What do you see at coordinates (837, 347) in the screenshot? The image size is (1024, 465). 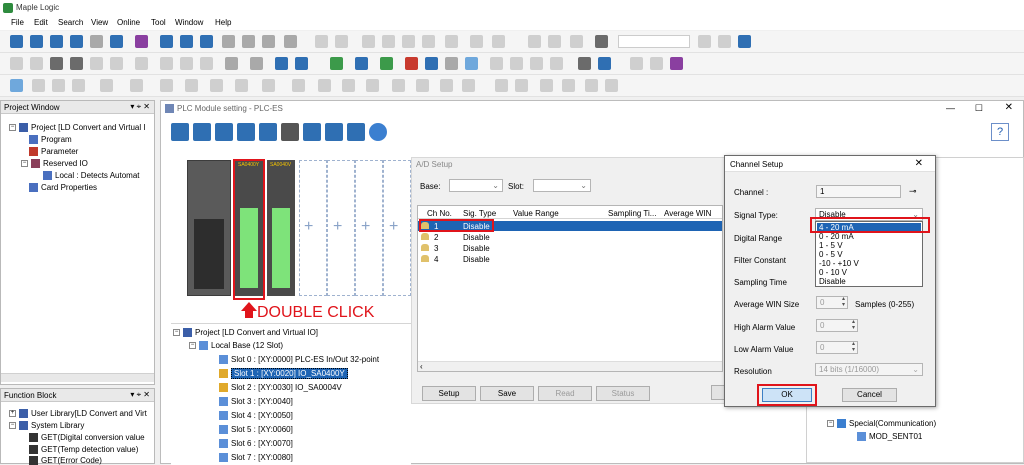 I see `low-alarm-stepper: 0 ▴ ▾` at bounding box center [837, 347].